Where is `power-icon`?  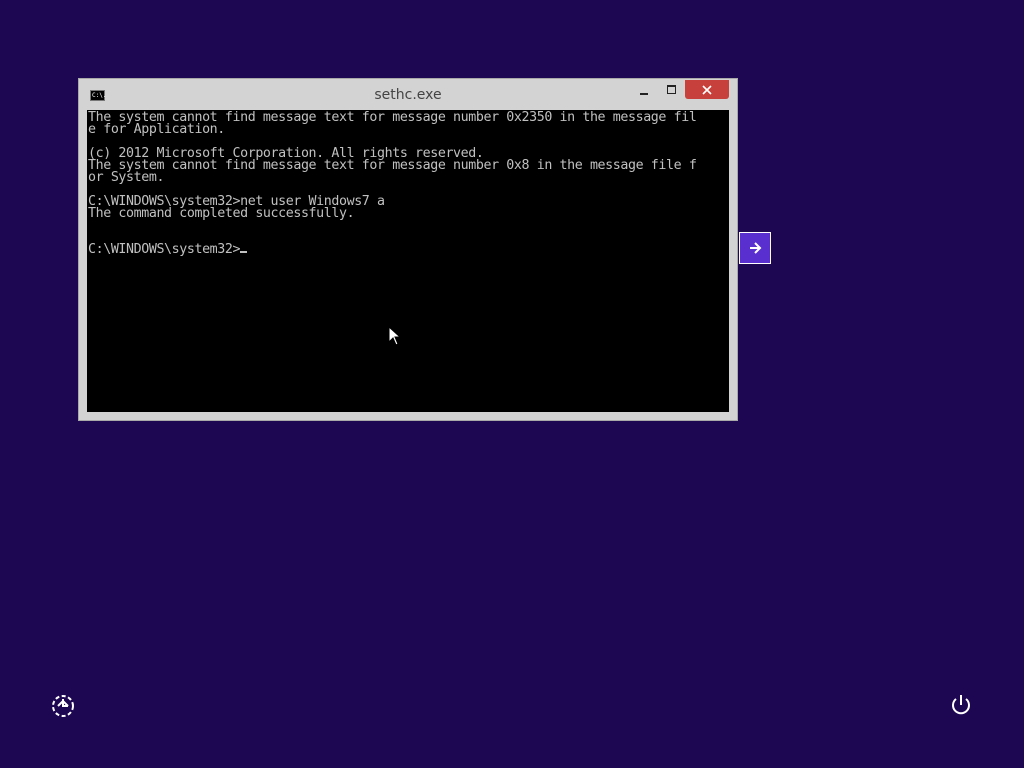
power-icon is located at coordinates (961, 705).